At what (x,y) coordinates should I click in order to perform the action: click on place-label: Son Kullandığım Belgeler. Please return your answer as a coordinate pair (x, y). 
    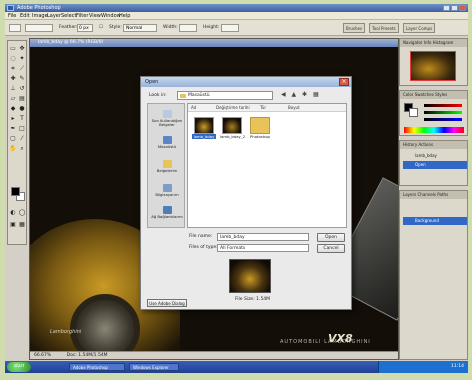
    Looking at the image, I should click on (167, 122).